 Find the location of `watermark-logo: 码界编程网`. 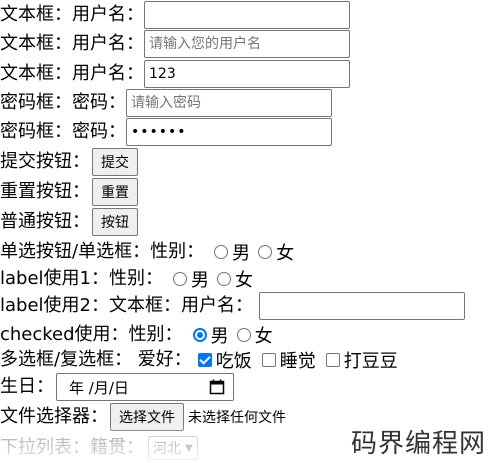

watermark-logo: 码界编程网 is located at coordinates (418, 444).